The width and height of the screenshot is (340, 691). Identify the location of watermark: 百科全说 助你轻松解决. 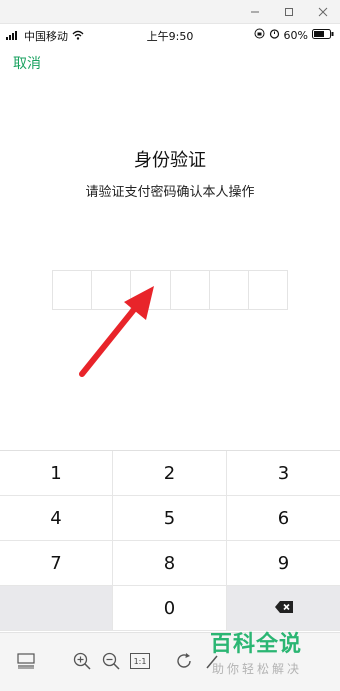
(271, 654).